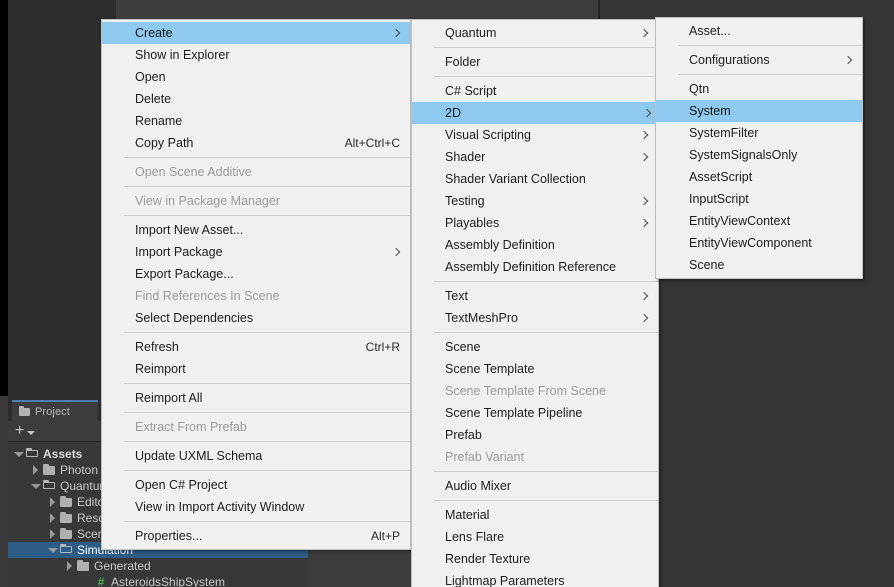 Image resolution: width=894 pixels, height=587 pixels. What do you see at coordinates (256, 318) in the screenshot?
I see `menu-item: Select Dependencies` at bounding box center [256, 318].